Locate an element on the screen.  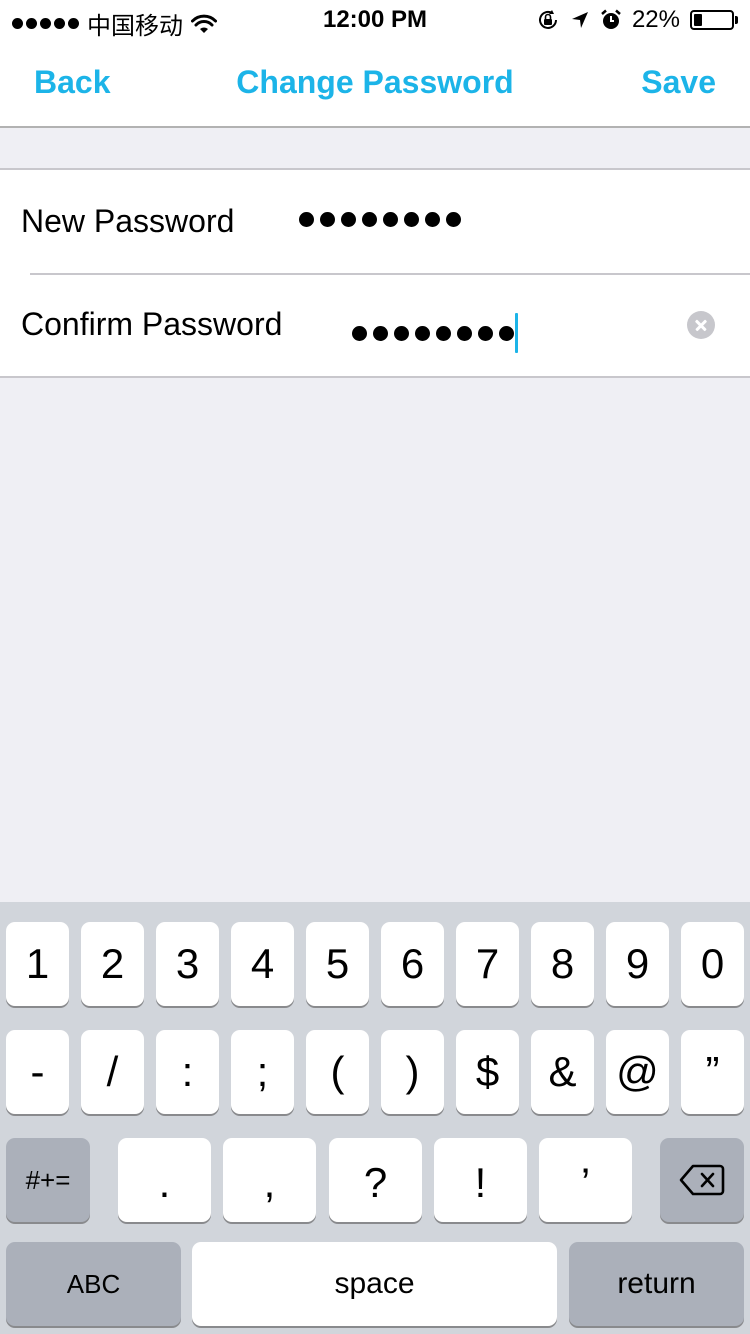
key: : is located at coordinates (187, 1072).